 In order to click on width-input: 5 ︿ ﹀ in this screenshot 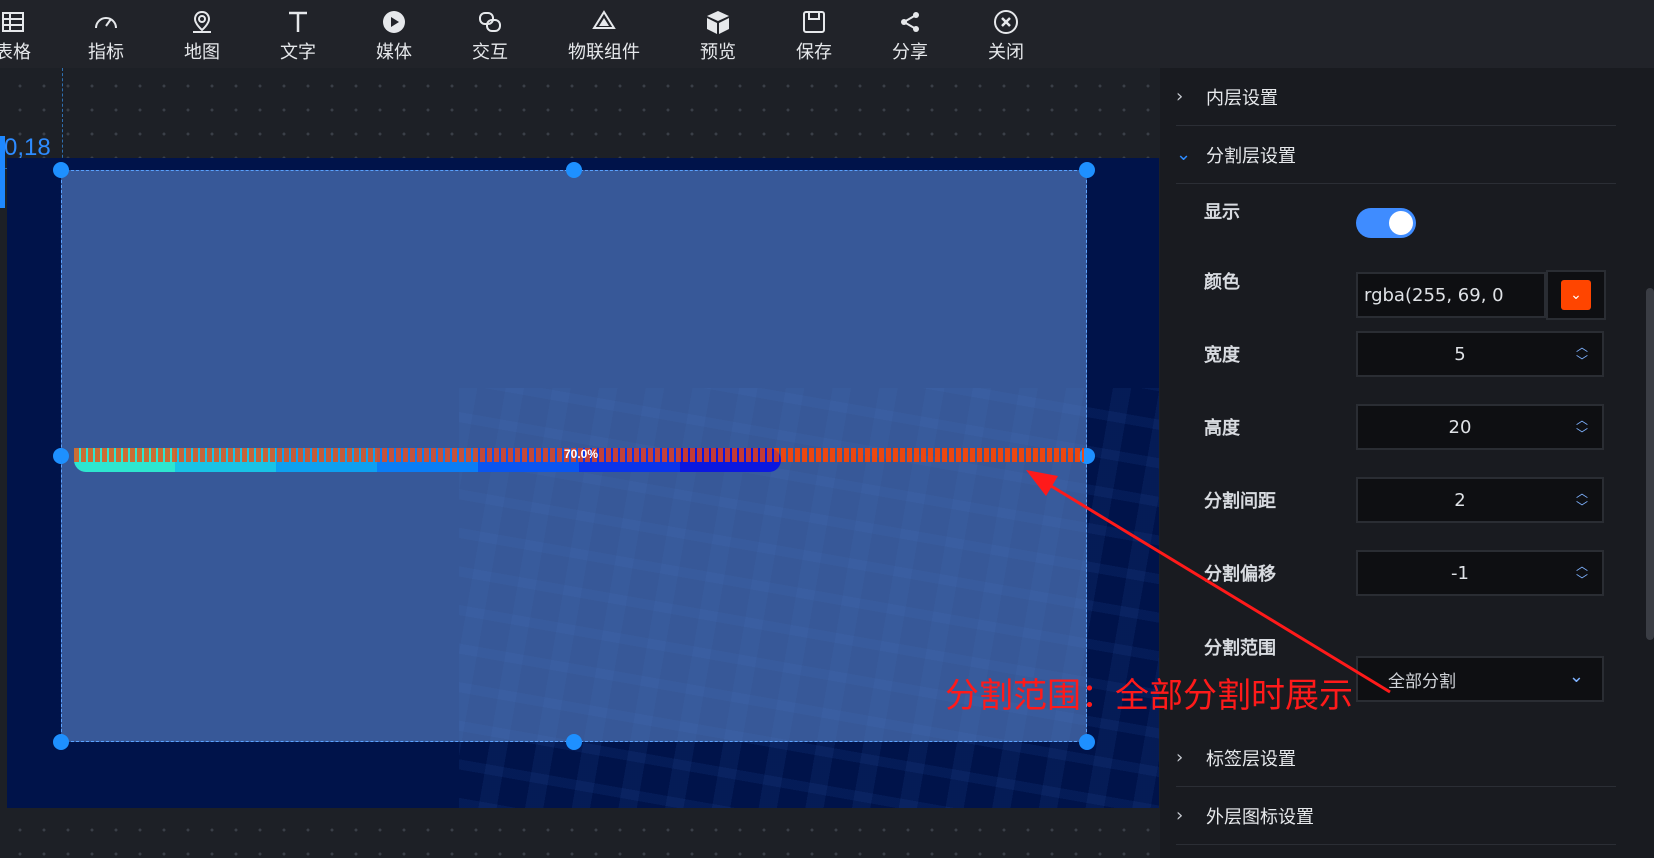, I will do `click(1480, 354)`.